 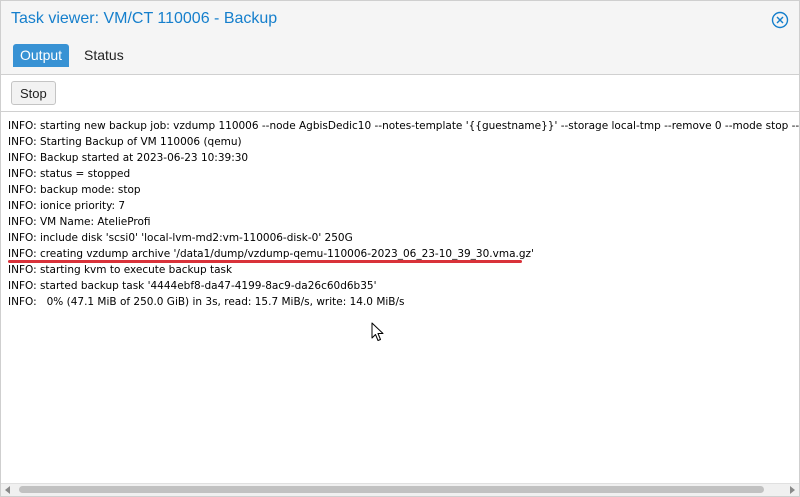 What do you see at coordinates (400, 93) in the screenshot?
I see `toolbar: Stop` at bounding box center [400, 93].